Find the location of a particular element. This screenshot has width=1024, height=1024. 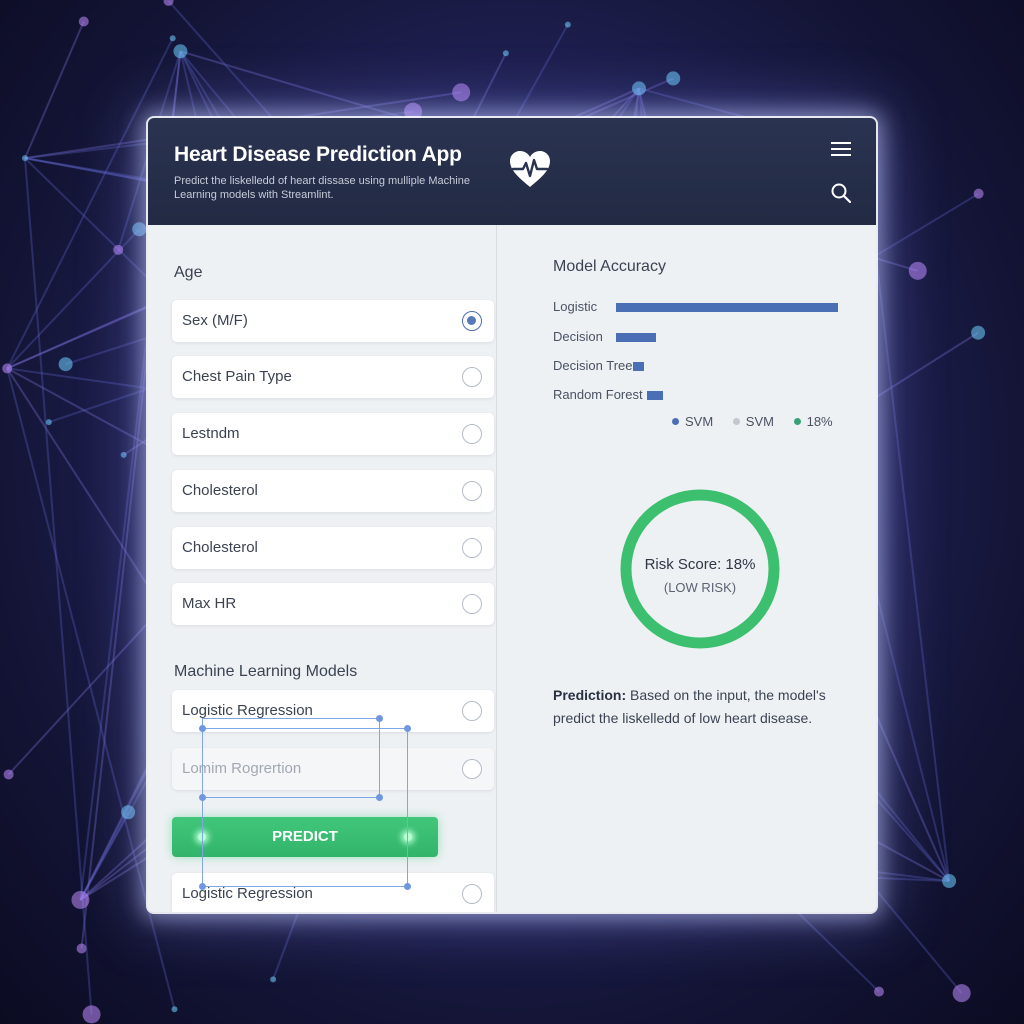

field-label: Max HR is located at coordinates (209, 603).